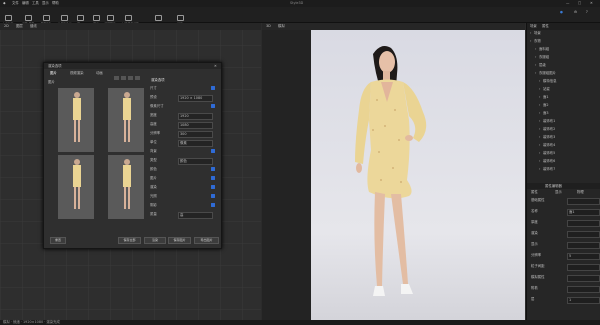  I want to click on tab-scene: 场景, so click(533, 26).